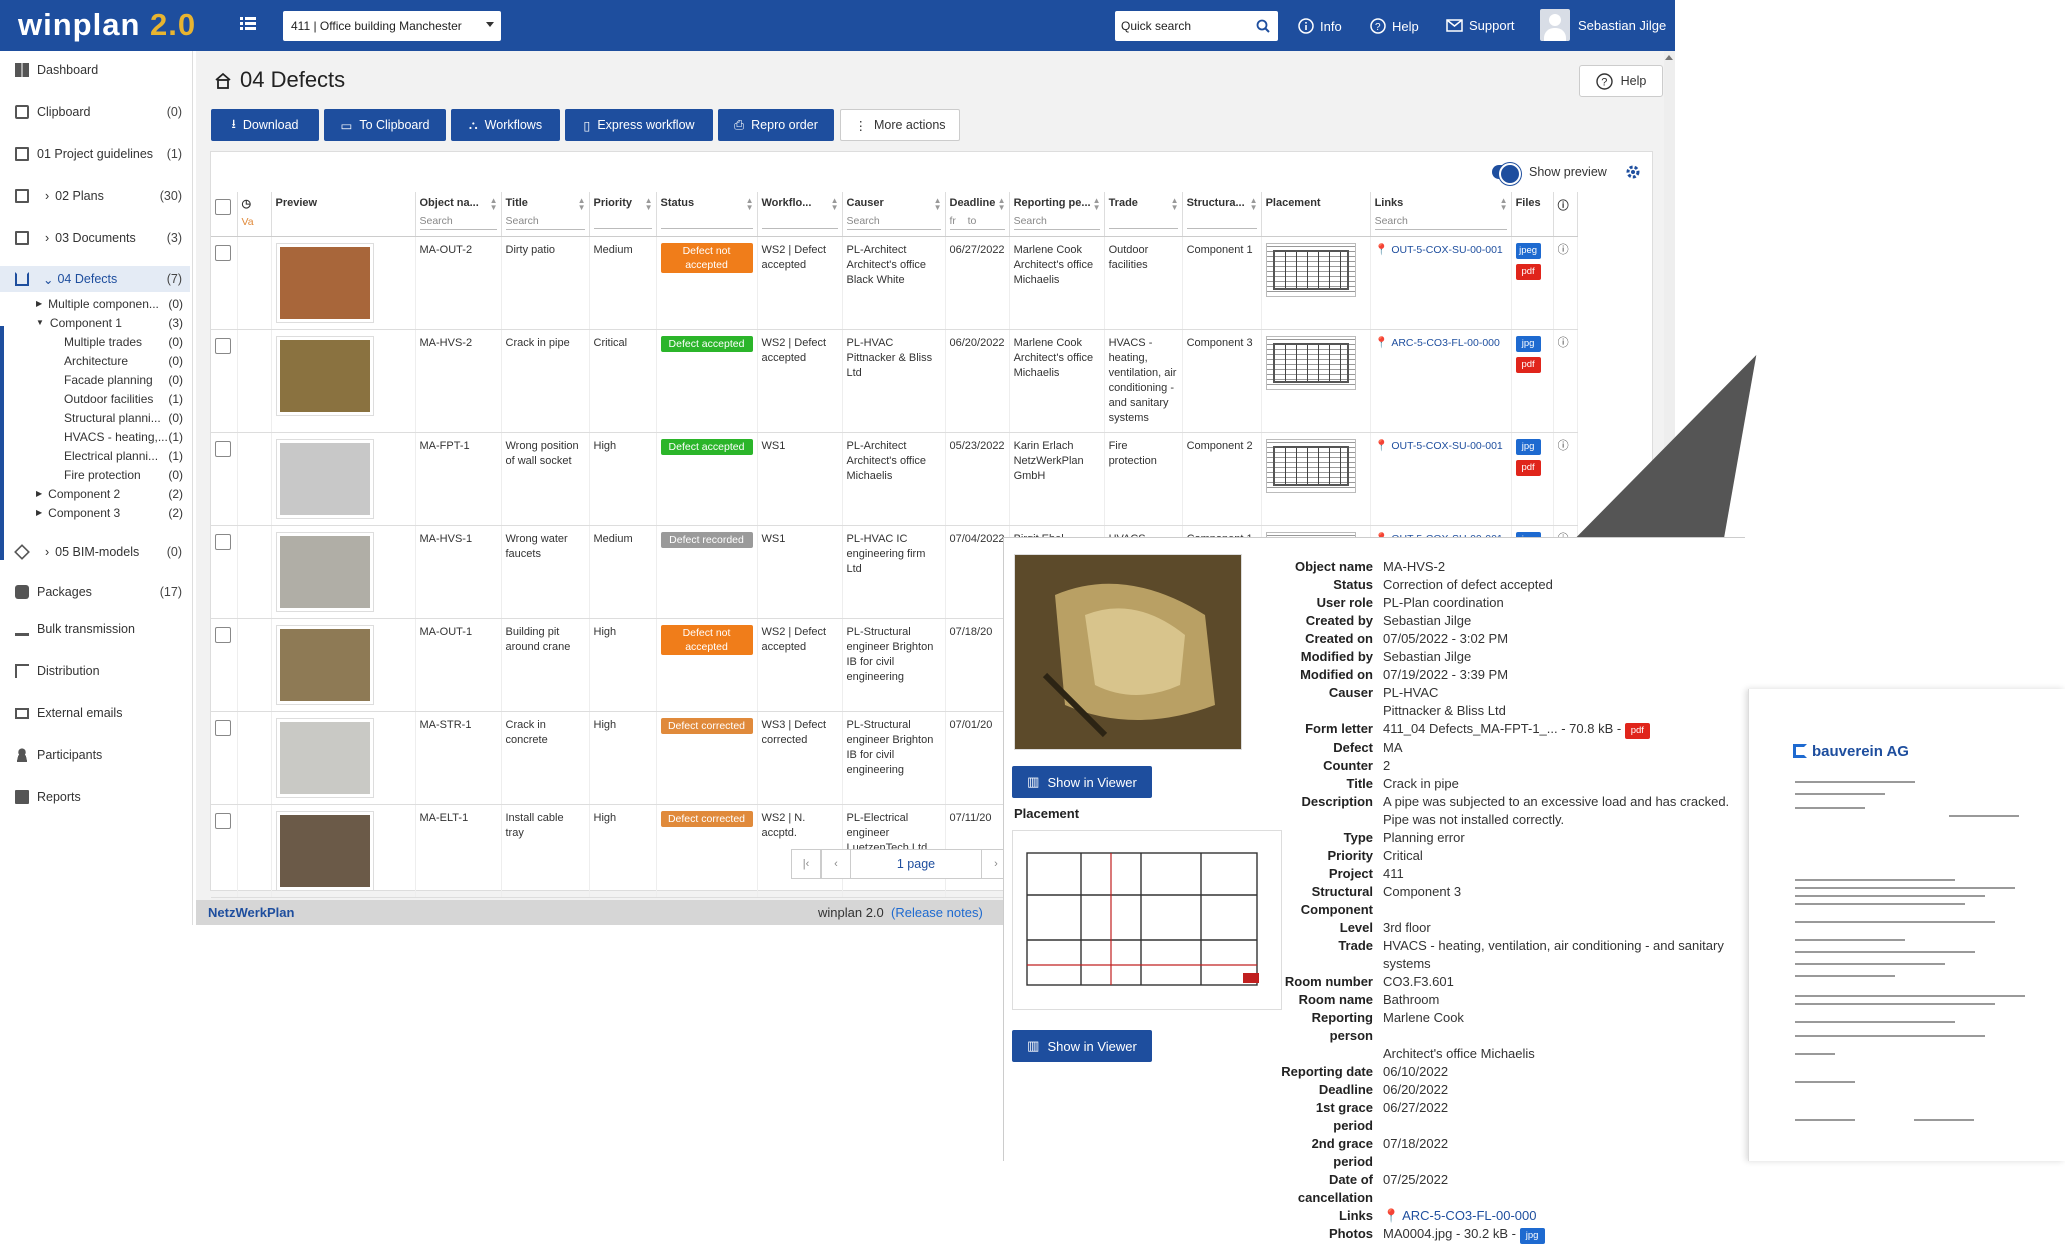  I want to click on column-header-links: Links ▲ ▼ Search, so click(1441, 214).